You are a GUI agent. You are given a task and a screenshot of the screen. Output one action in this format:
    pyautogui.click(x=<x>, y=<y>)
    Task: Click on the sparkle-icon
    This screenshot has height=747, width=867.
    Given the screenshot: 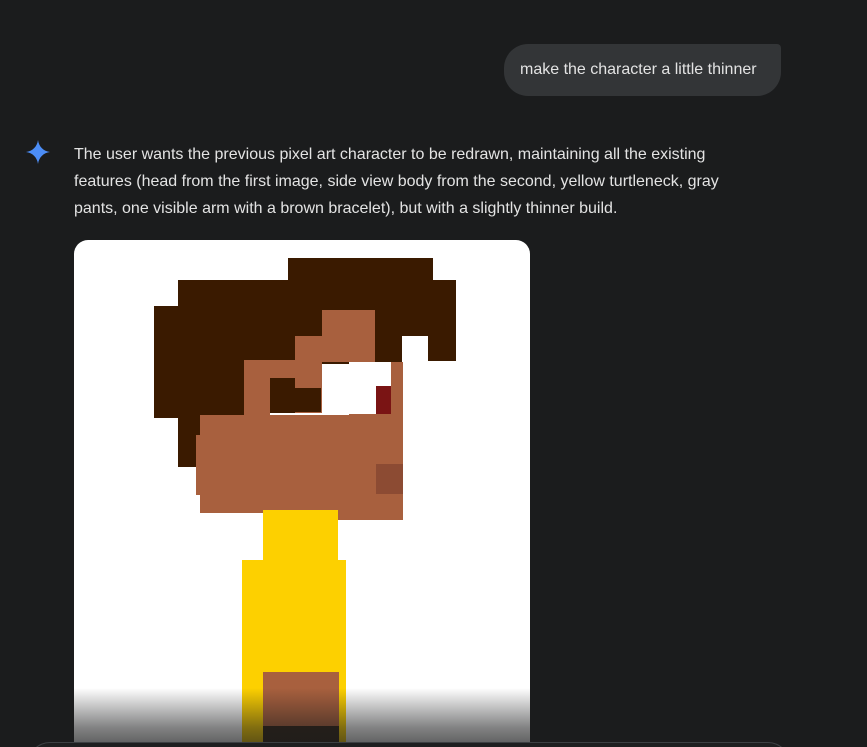 What is the action you would take?
    pyautogui.click(x=38, y=152)
    